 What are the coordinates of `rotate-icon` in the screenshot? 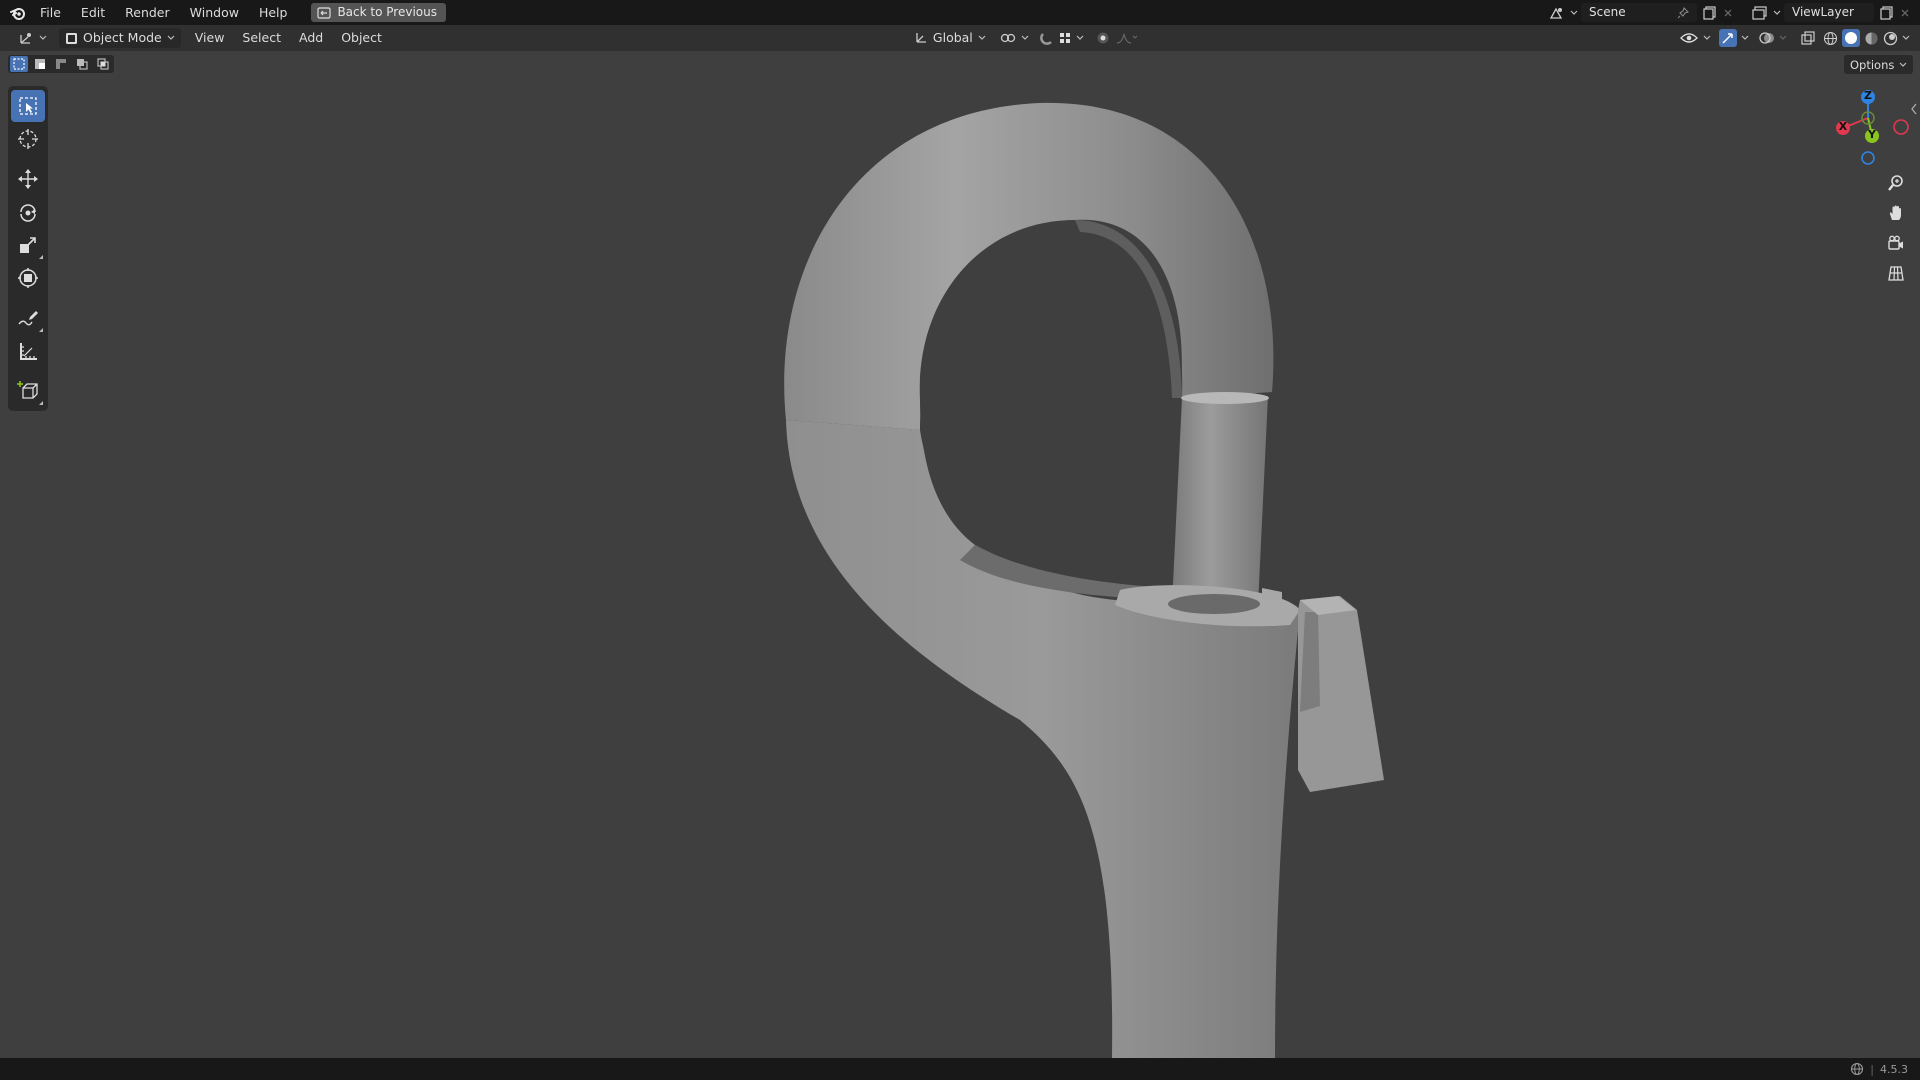 It's located at (28, 212).